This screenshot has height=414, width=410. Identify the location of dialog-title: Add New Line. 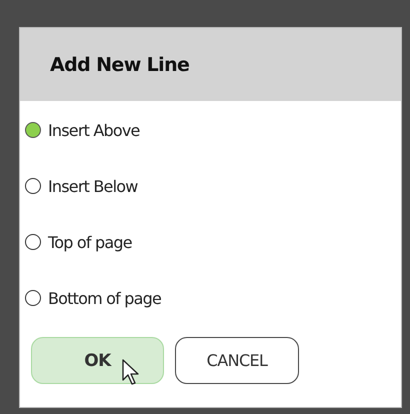
(120, 65).